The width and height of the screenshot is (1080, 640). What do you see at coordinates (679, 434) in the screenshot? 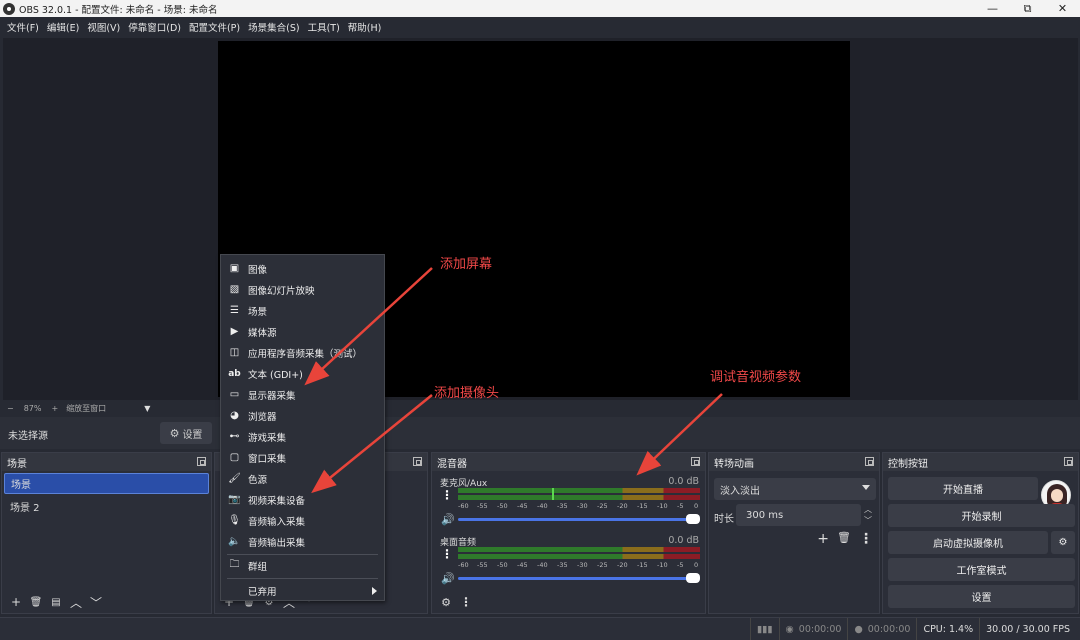
I see `arrow-to-mixer` at bounding box center [679, 434].